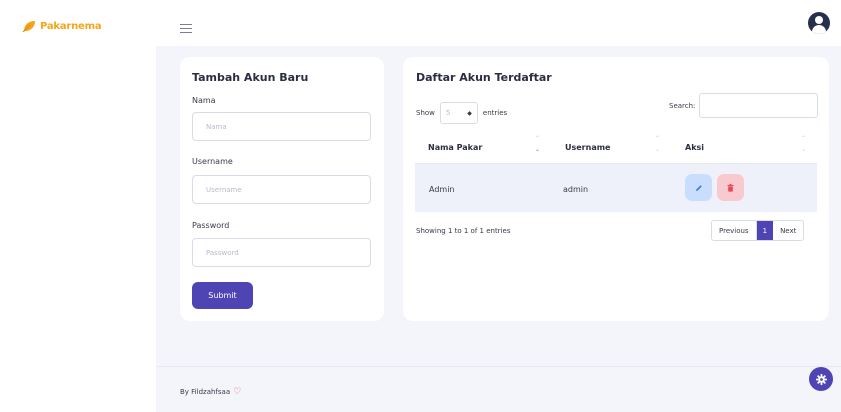  Describe the element at coordinates (28, 26) in the screenshot. I see `leaf-icon` at that location.